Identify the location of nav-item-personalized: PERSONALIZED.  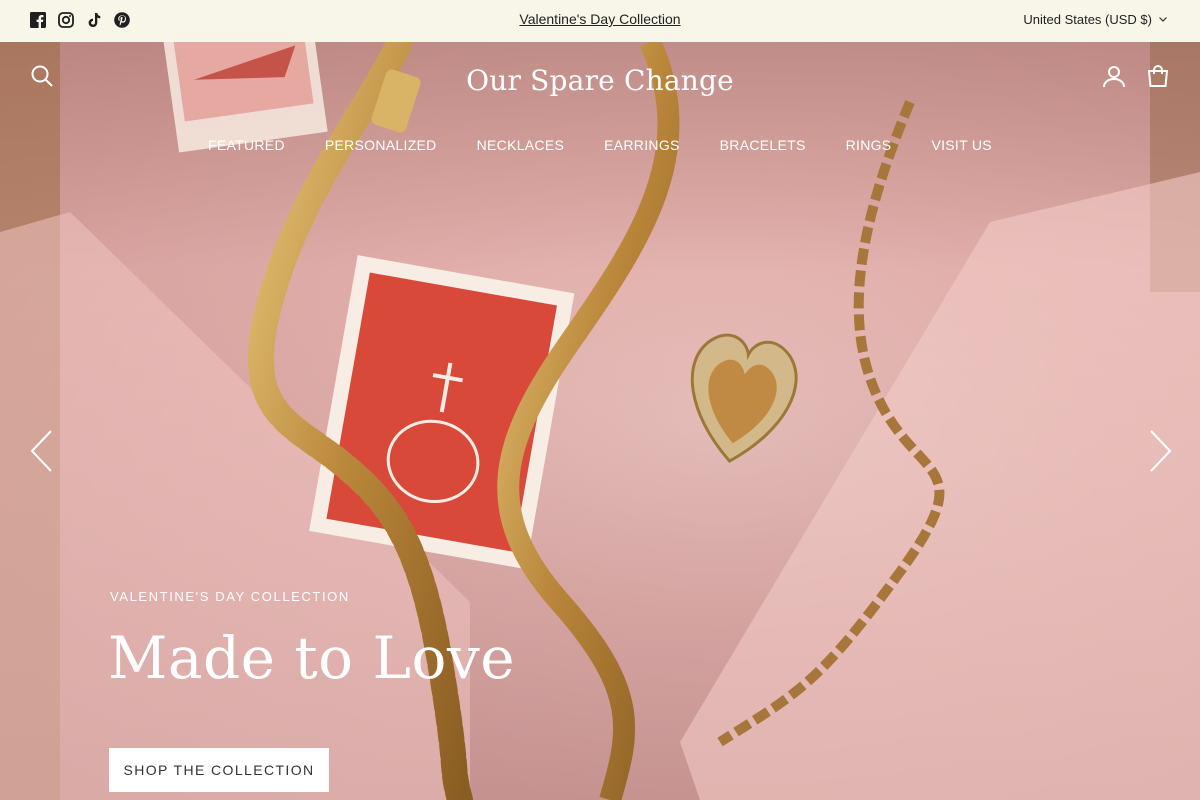
(381, 145).